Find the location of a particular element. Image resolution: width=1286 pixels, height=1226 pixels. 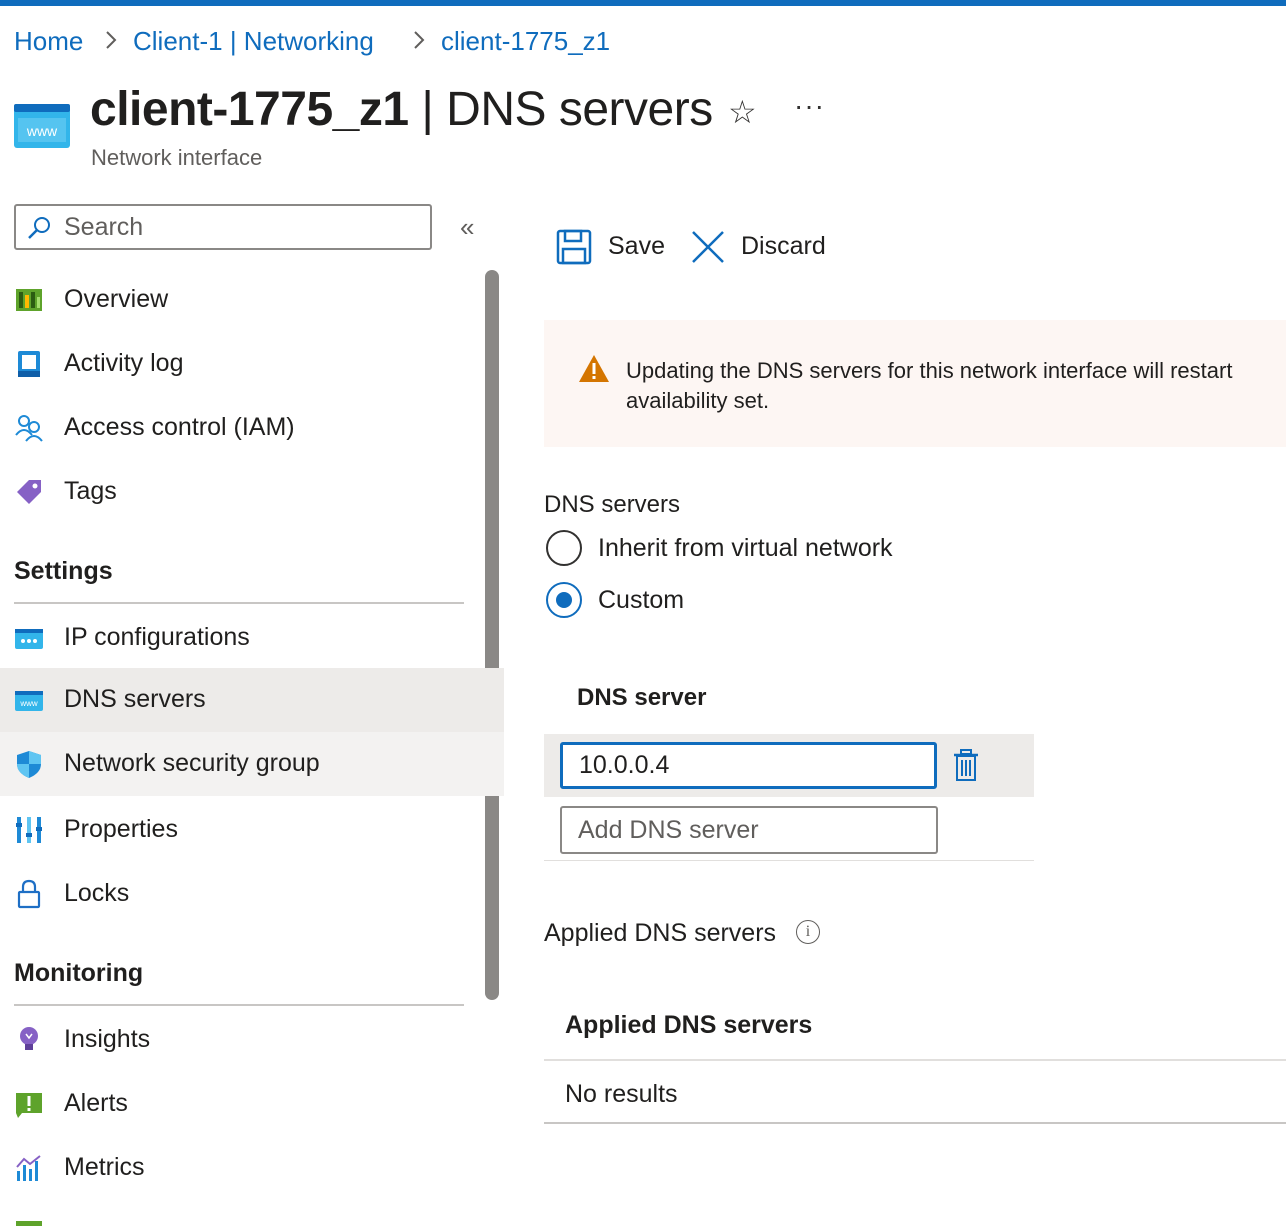

page-title: client-1775_z1 | DNS servers is located at coordinates (401, 109).